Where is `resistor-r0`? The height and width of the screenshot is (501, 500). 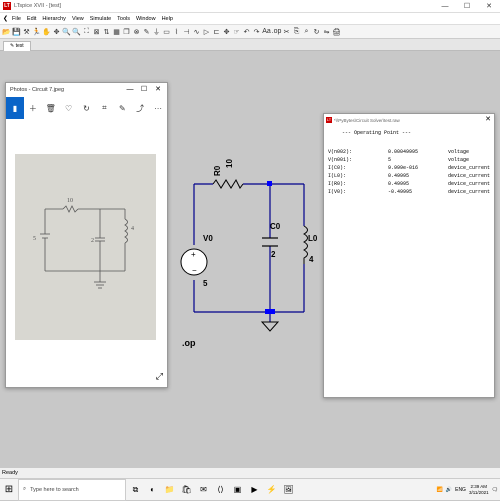
resistor-r0 is located at coordinates (228, 183).